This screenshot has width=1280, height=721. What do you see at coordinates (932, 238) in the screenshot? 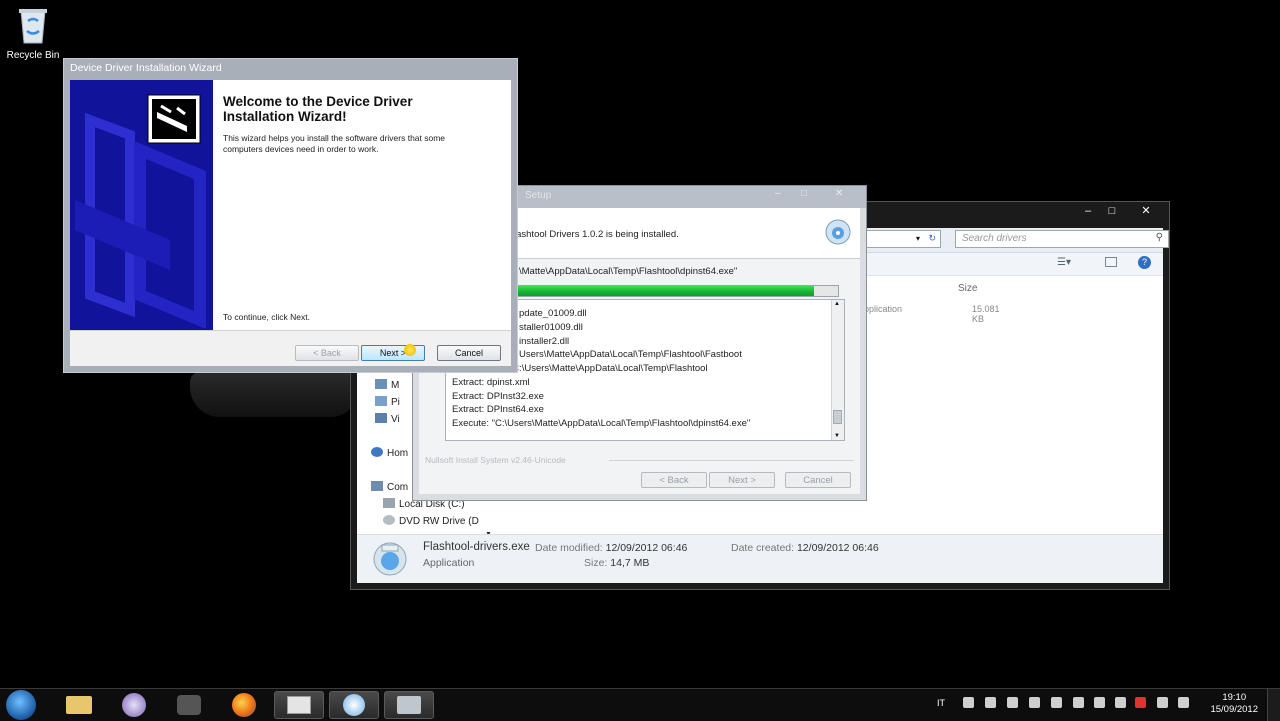
I see `refresh-icon: ↻` at bounding box center [932, 238].